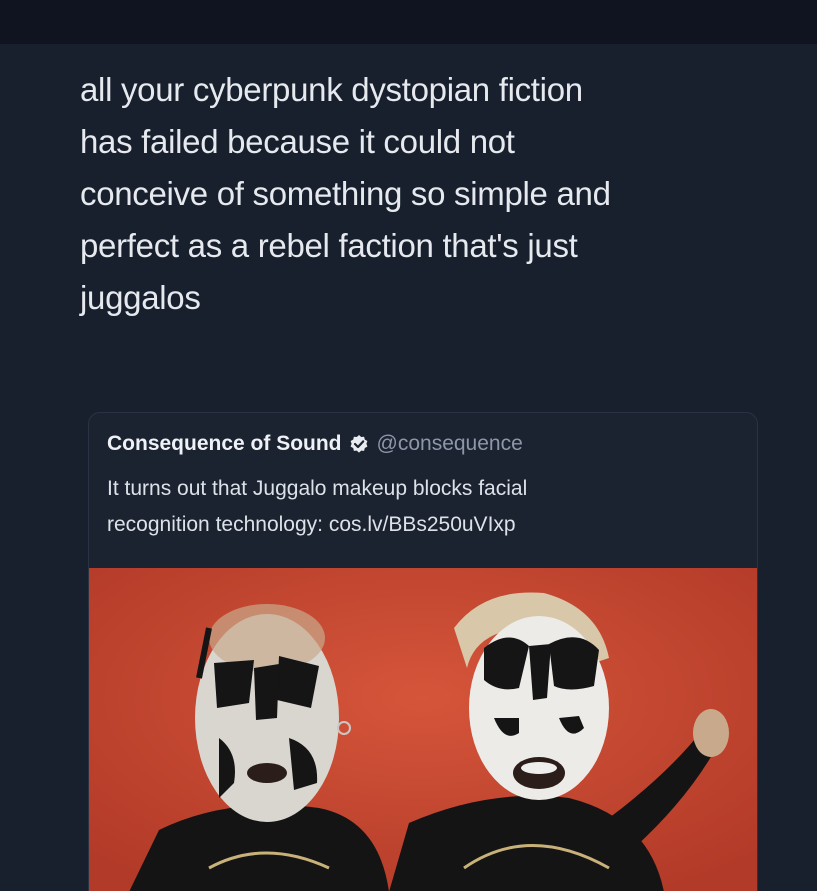 The height and width of the screenshot is (891, 817). Describe the element at coordinates (450, 444) in the screenshot. I see `author-handle: @consequence` at that location.